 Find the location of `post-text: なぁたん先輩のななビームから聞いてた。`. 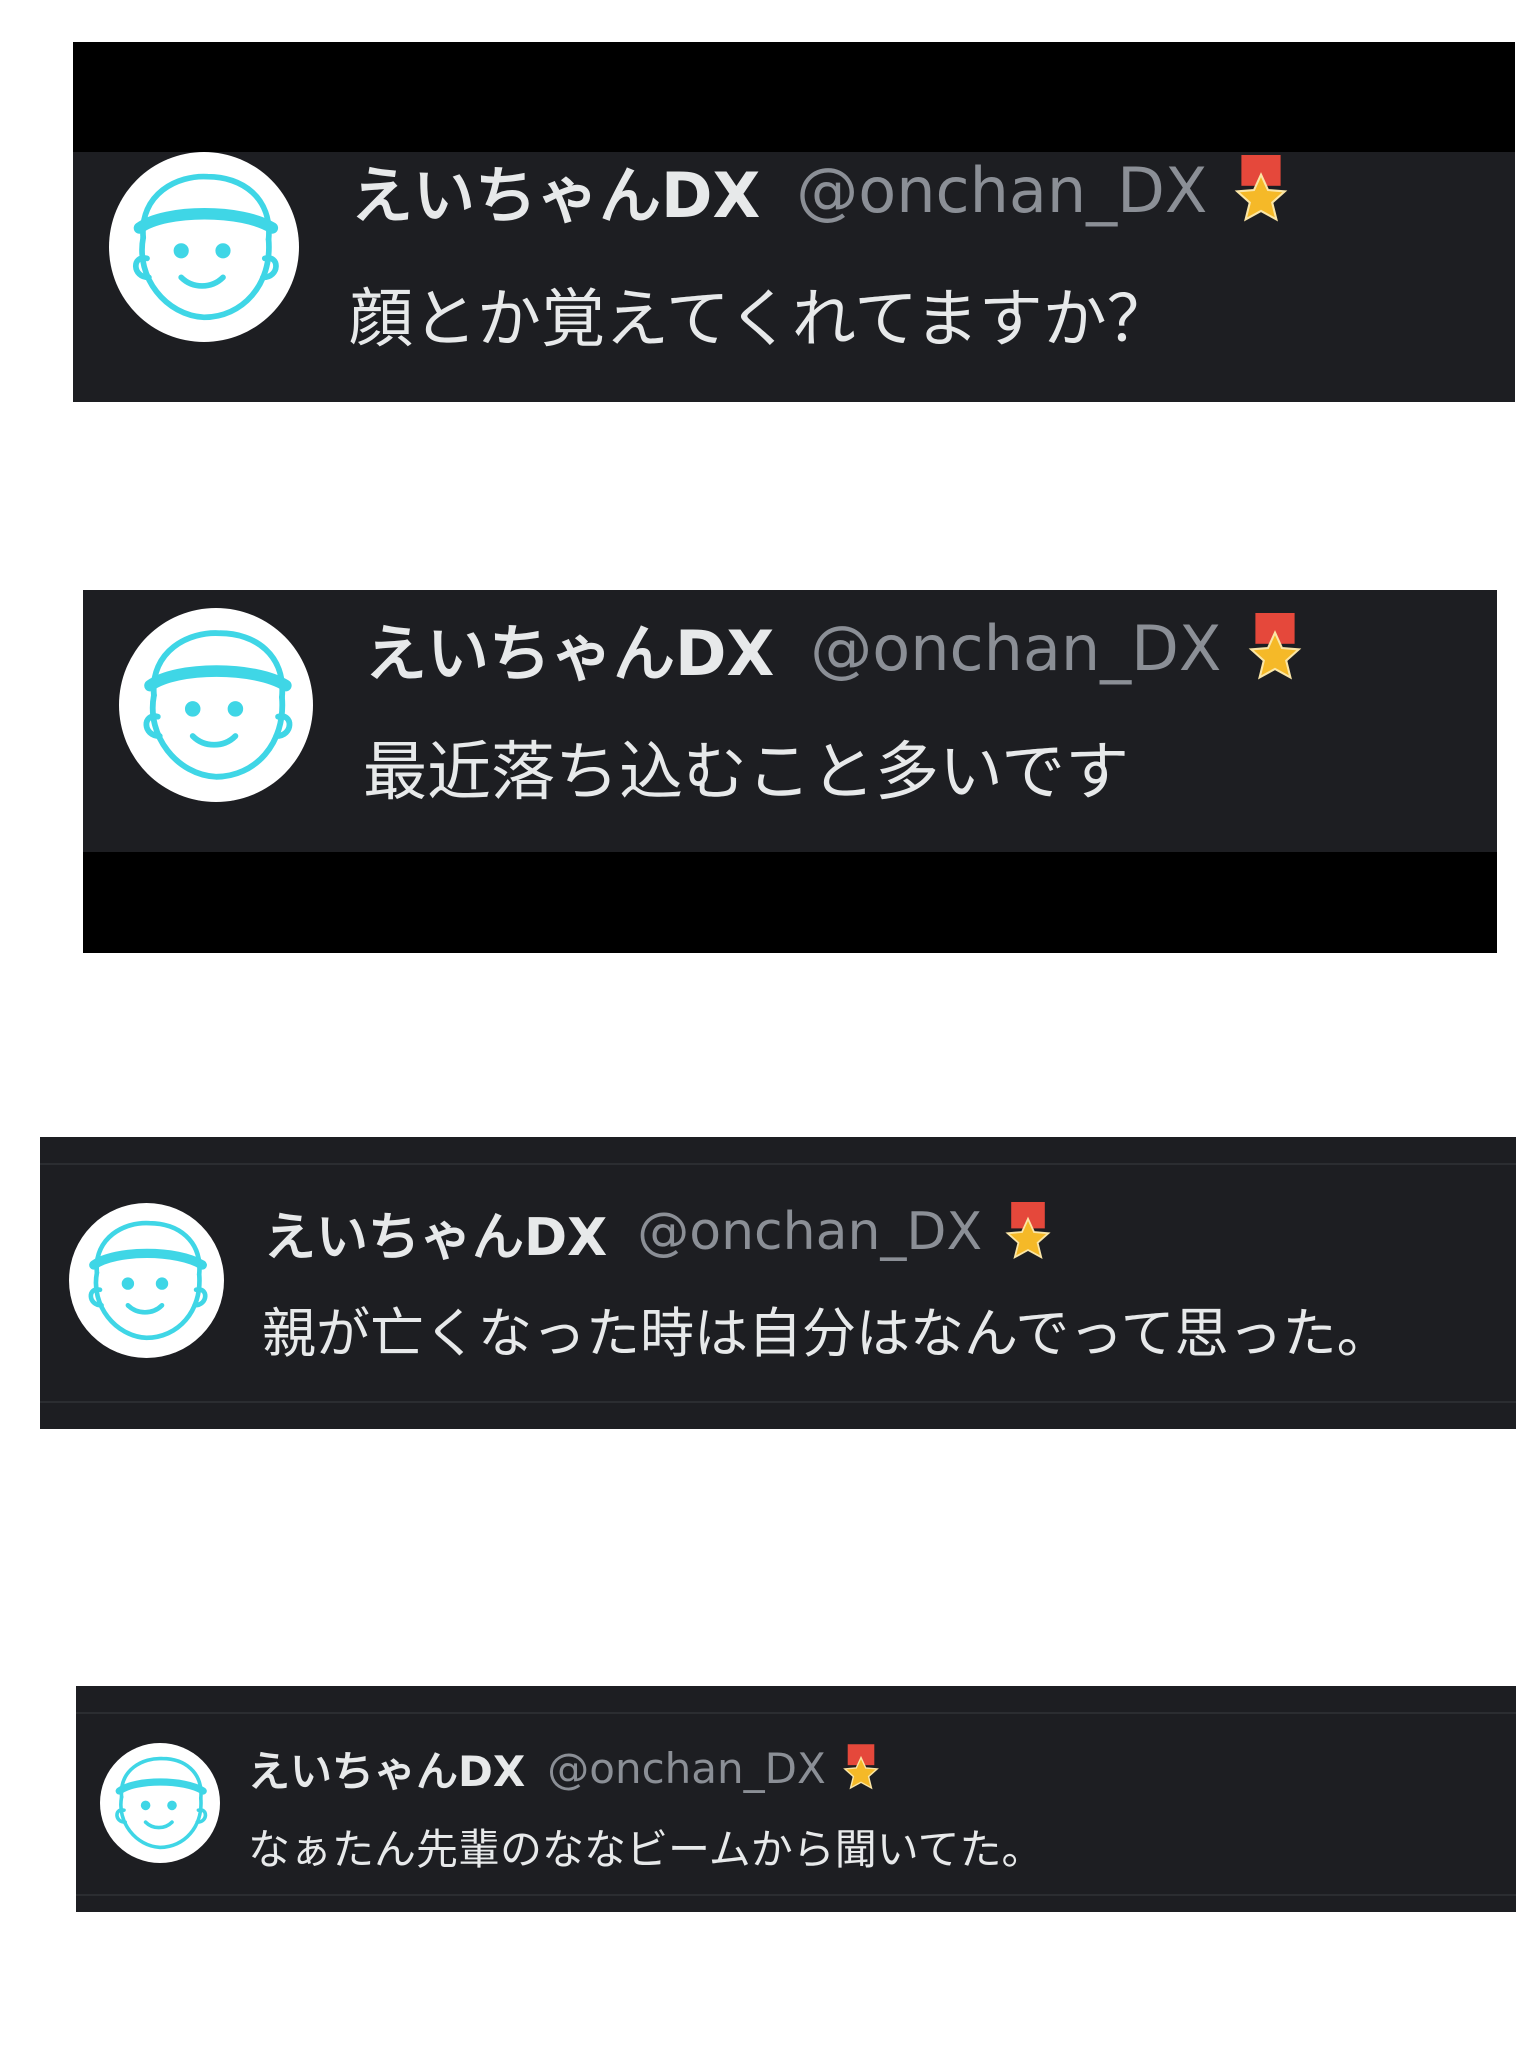

post-text: なぁたん先輩のななビームから聞いてた。 is located at coordinates (646, 1849).